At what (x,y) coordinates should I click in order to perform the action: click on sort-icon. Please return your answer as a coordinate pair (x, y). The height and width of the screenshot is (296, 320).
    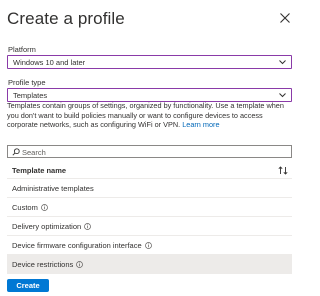
    Looking at the image, I should click on (283, 170).